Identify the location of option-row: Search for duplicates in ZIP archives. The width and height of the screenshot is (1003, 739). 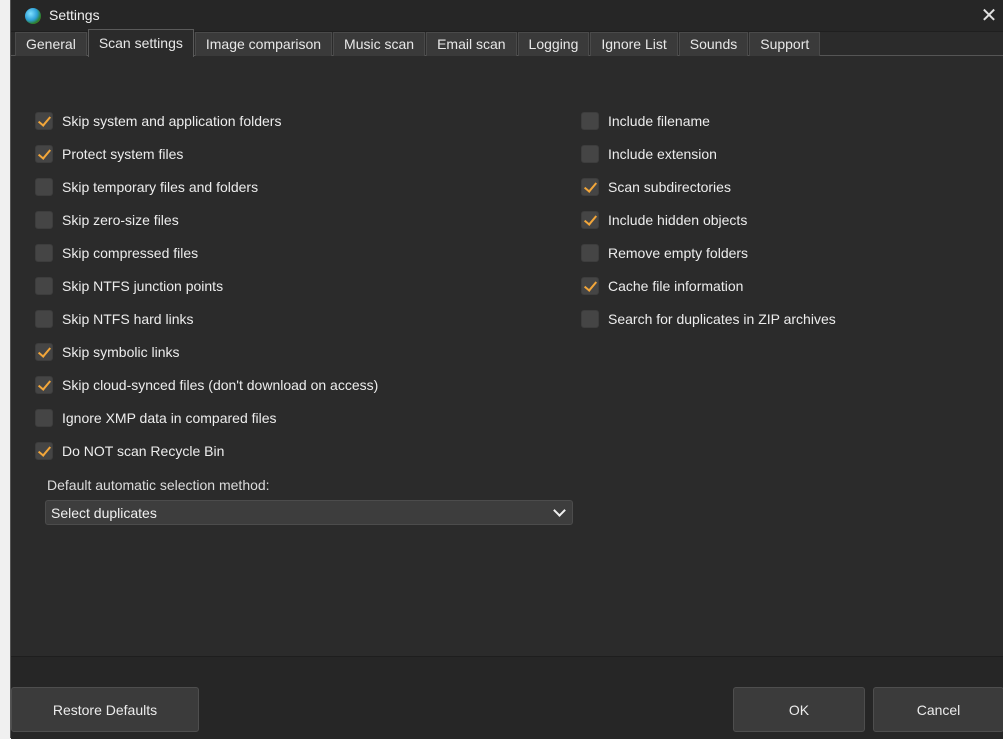
(708, 319).